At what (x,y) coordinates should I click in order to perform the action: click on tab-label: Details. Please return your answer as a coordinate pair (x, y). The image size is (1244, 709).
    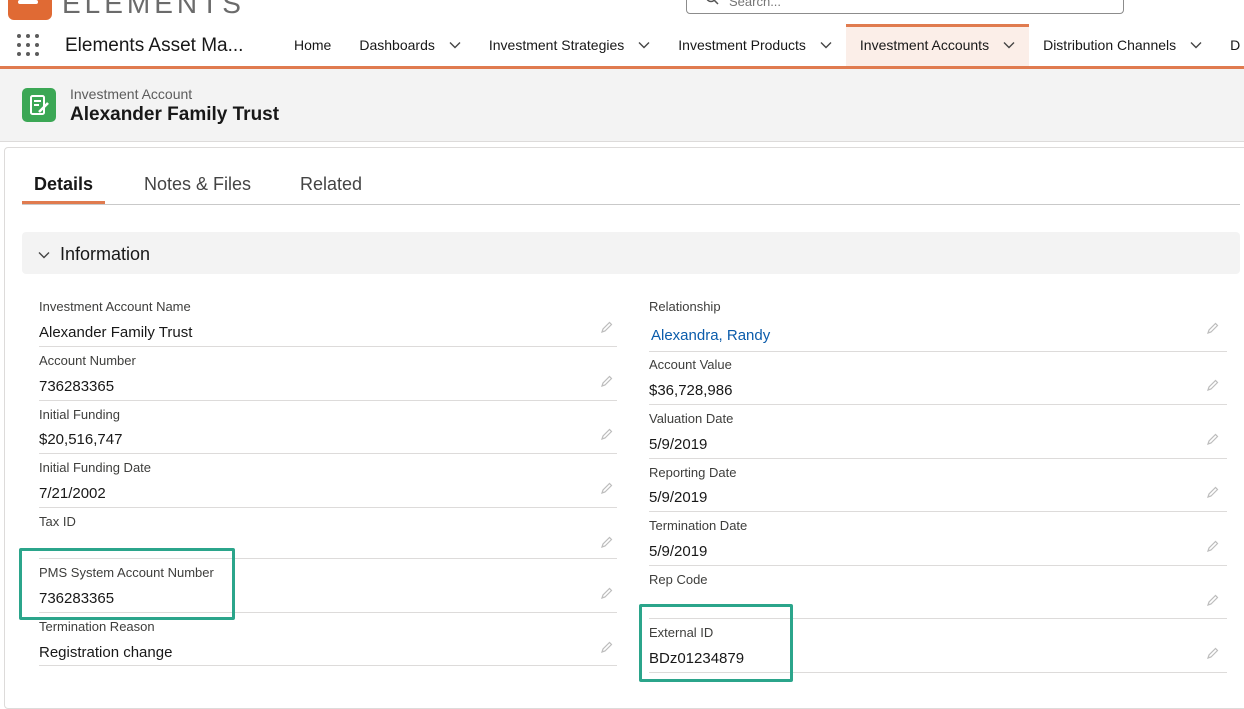
    Looking at the image, I should click on (63, 184).